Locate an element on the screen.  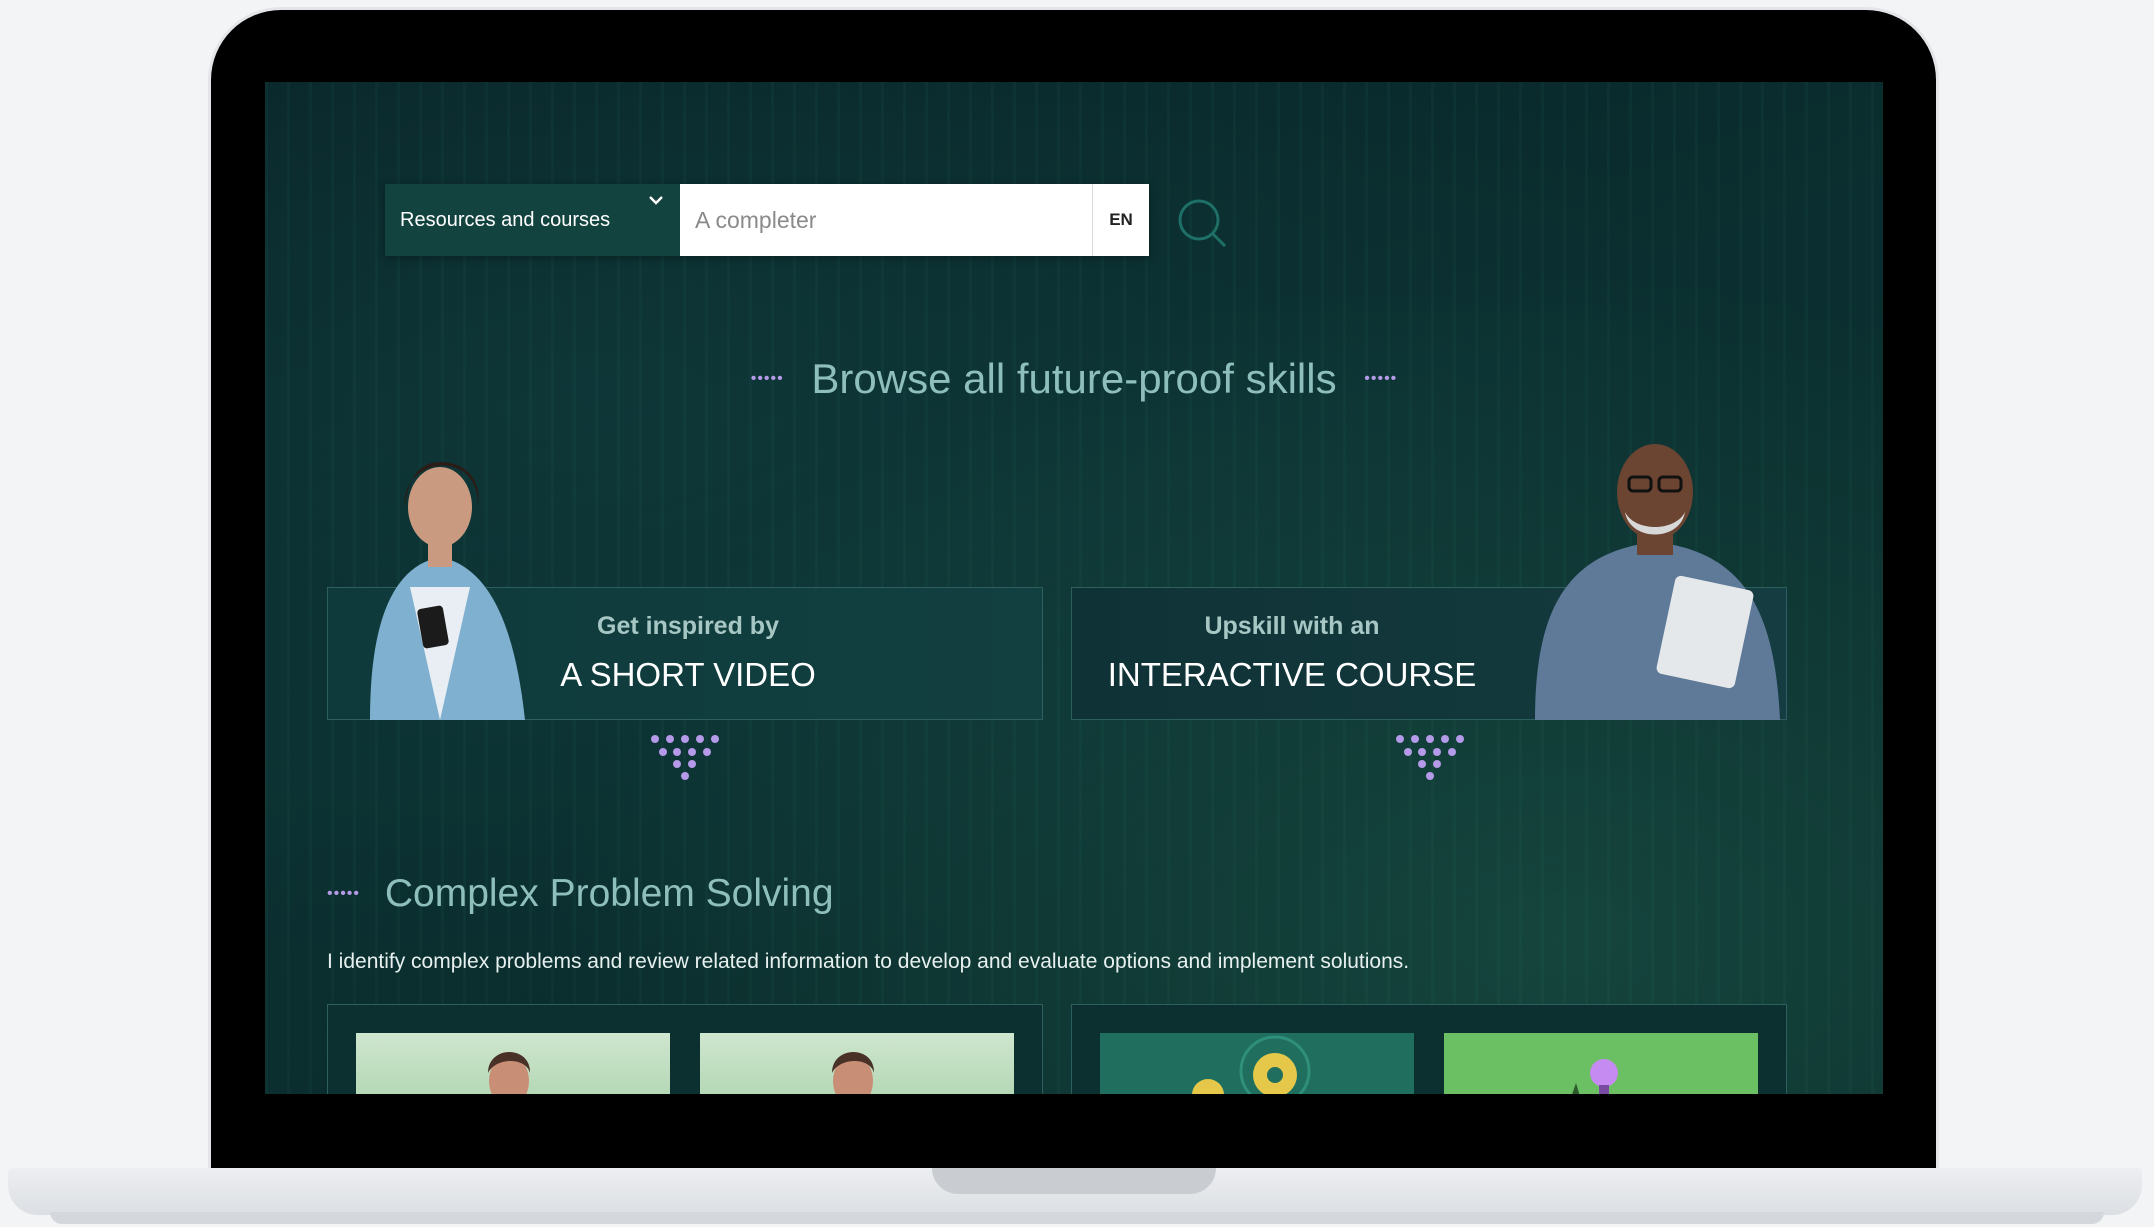
category-select: Resources and courses is located at coordinates (532, 220).